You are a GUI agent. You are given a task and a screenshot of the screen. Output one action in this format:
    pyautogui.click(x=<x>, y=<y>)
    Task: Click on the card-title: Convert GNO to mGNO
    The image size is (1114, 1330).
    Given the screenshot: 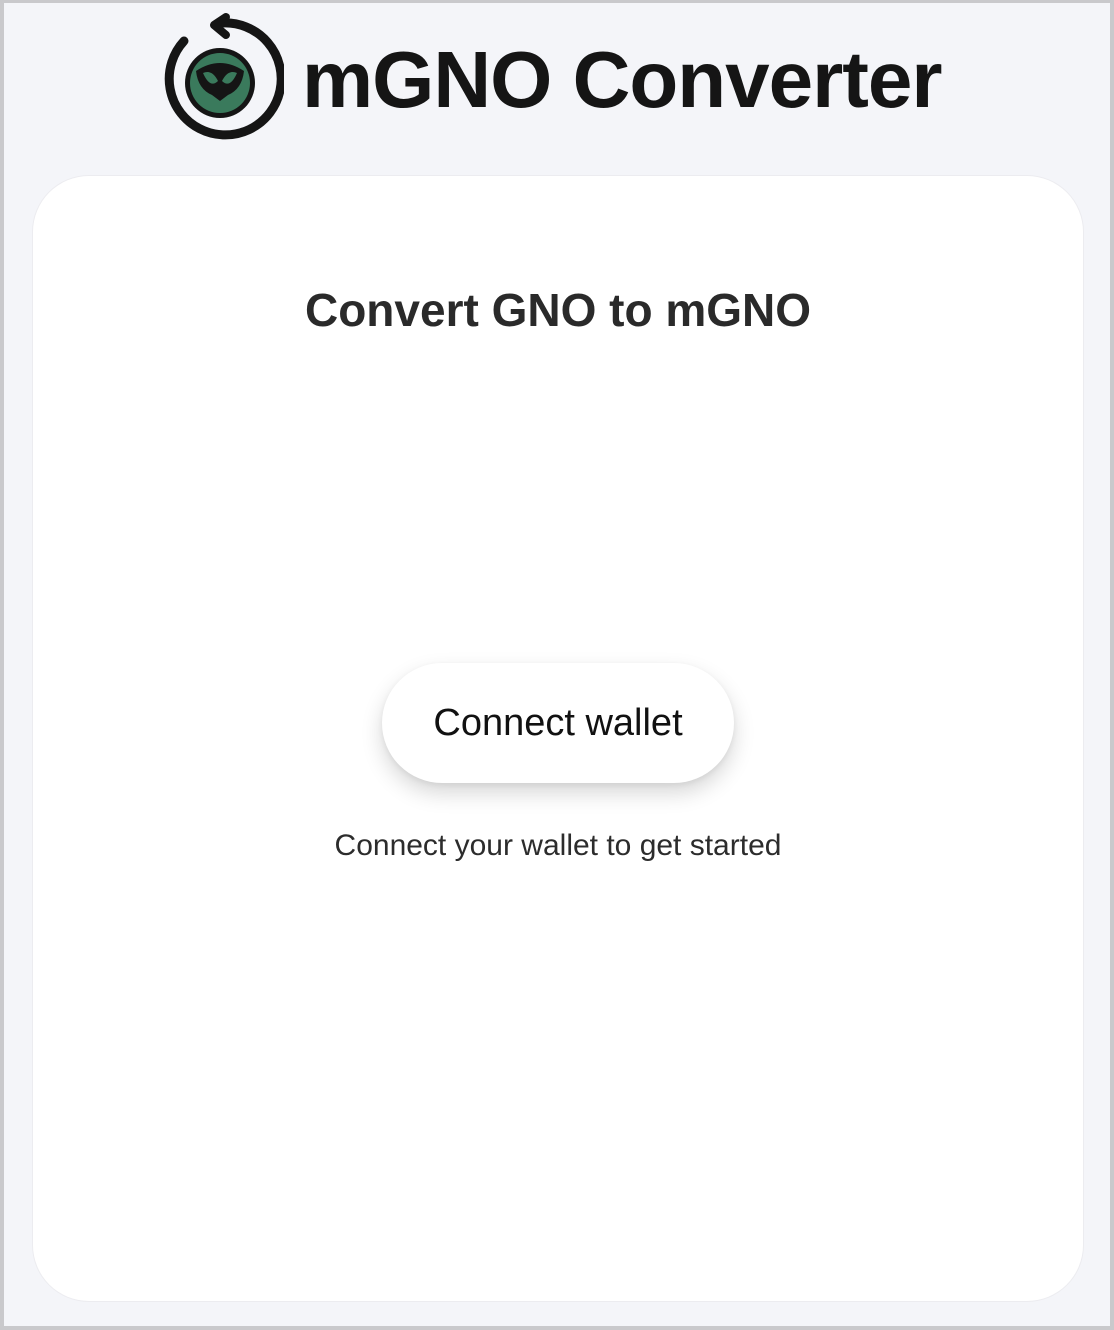 What is the action you would take?
    pyautogui.click(x=558, y=310)
    